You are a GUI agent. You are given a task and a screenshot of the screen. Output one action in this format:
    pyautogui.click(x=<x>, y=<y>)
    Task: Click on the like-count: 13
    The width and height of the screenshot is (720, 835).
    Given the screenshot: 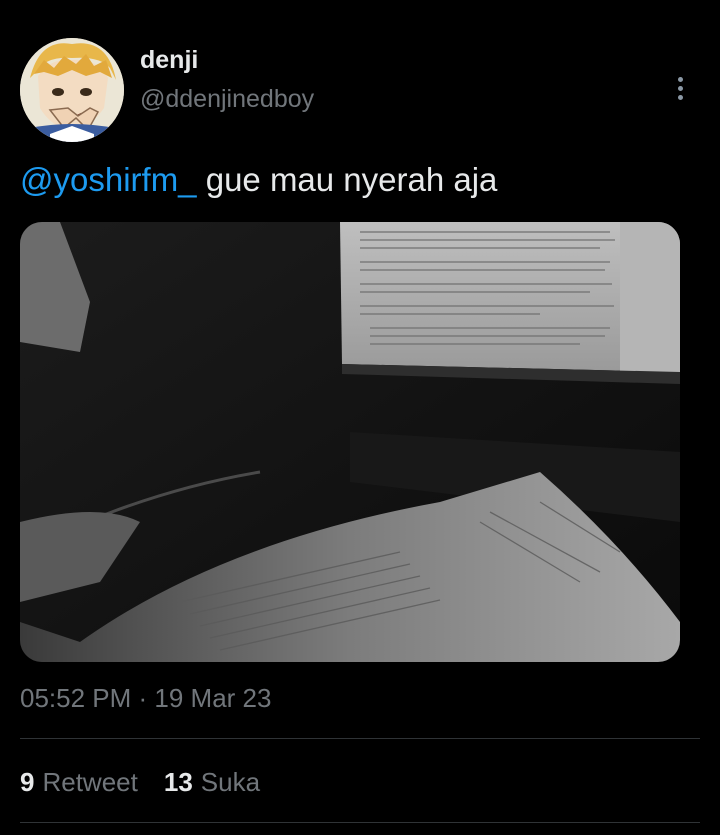 What is the action you would take?
    pyautogui.click(x=178, y=782)
    